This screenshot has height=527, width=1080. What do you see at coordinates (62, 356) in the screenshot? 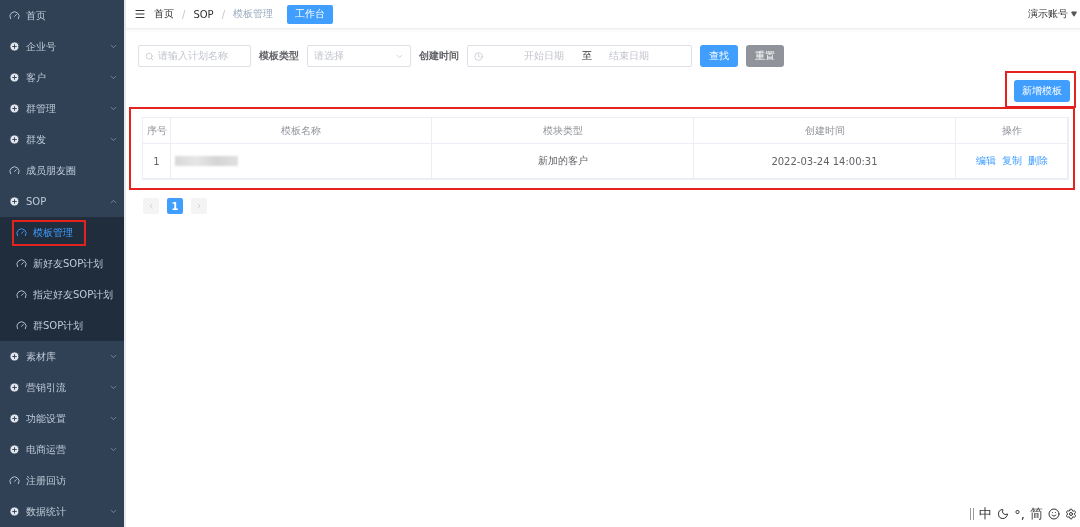
I see `sidebar-item: 素材库` at bounding box center [62, 356].